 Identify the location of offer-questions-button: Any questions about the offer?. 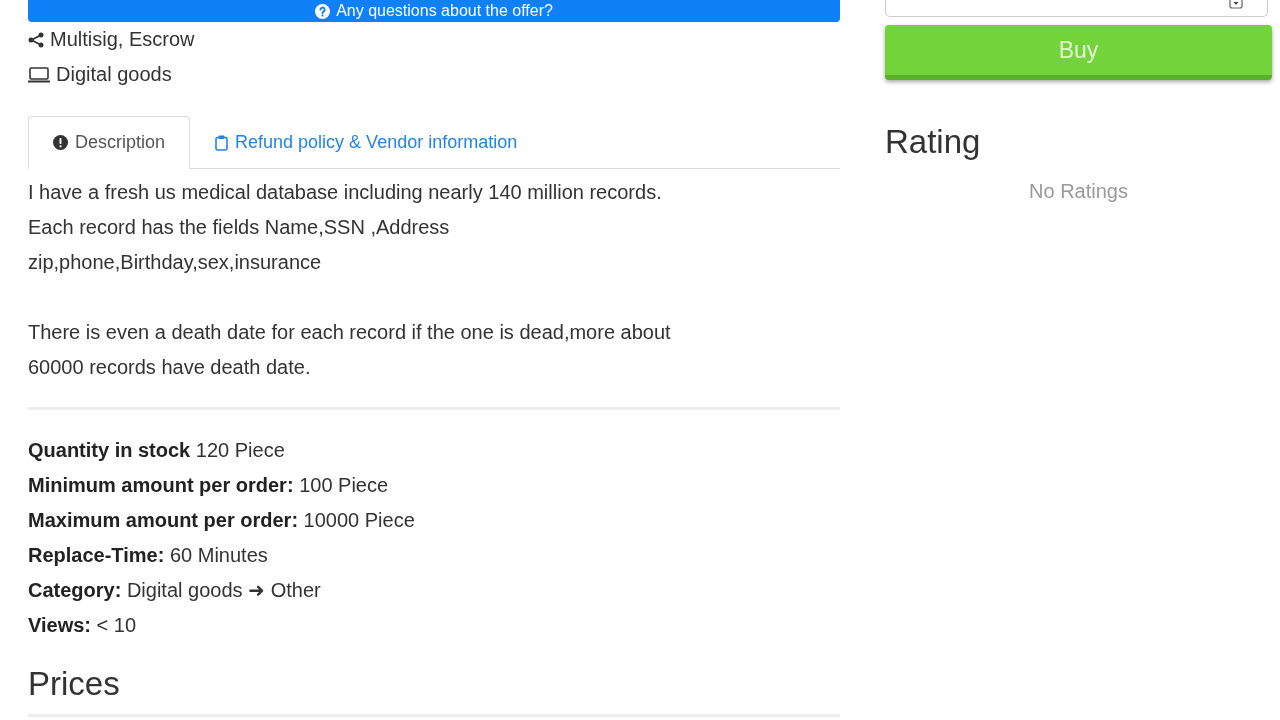
(434, 11).